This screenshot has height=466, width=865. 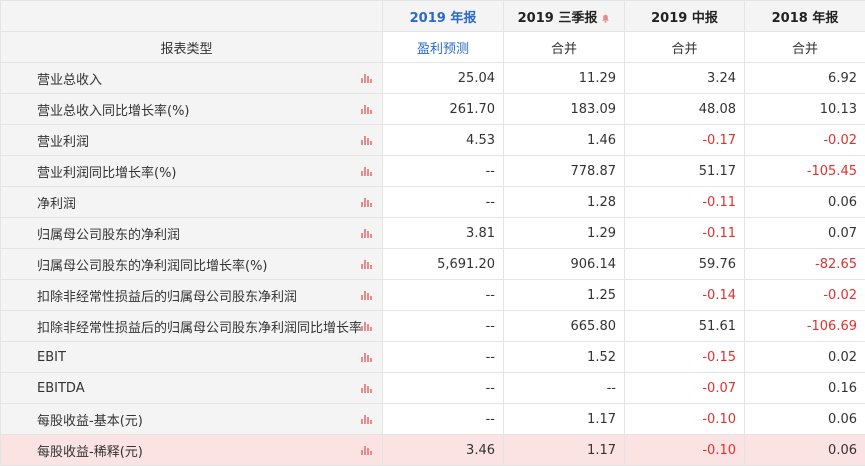 What do you see at coordinates (805, 357) in the screenshot?
I see `value-cell: 0.02` at bounding box center [805, 357].